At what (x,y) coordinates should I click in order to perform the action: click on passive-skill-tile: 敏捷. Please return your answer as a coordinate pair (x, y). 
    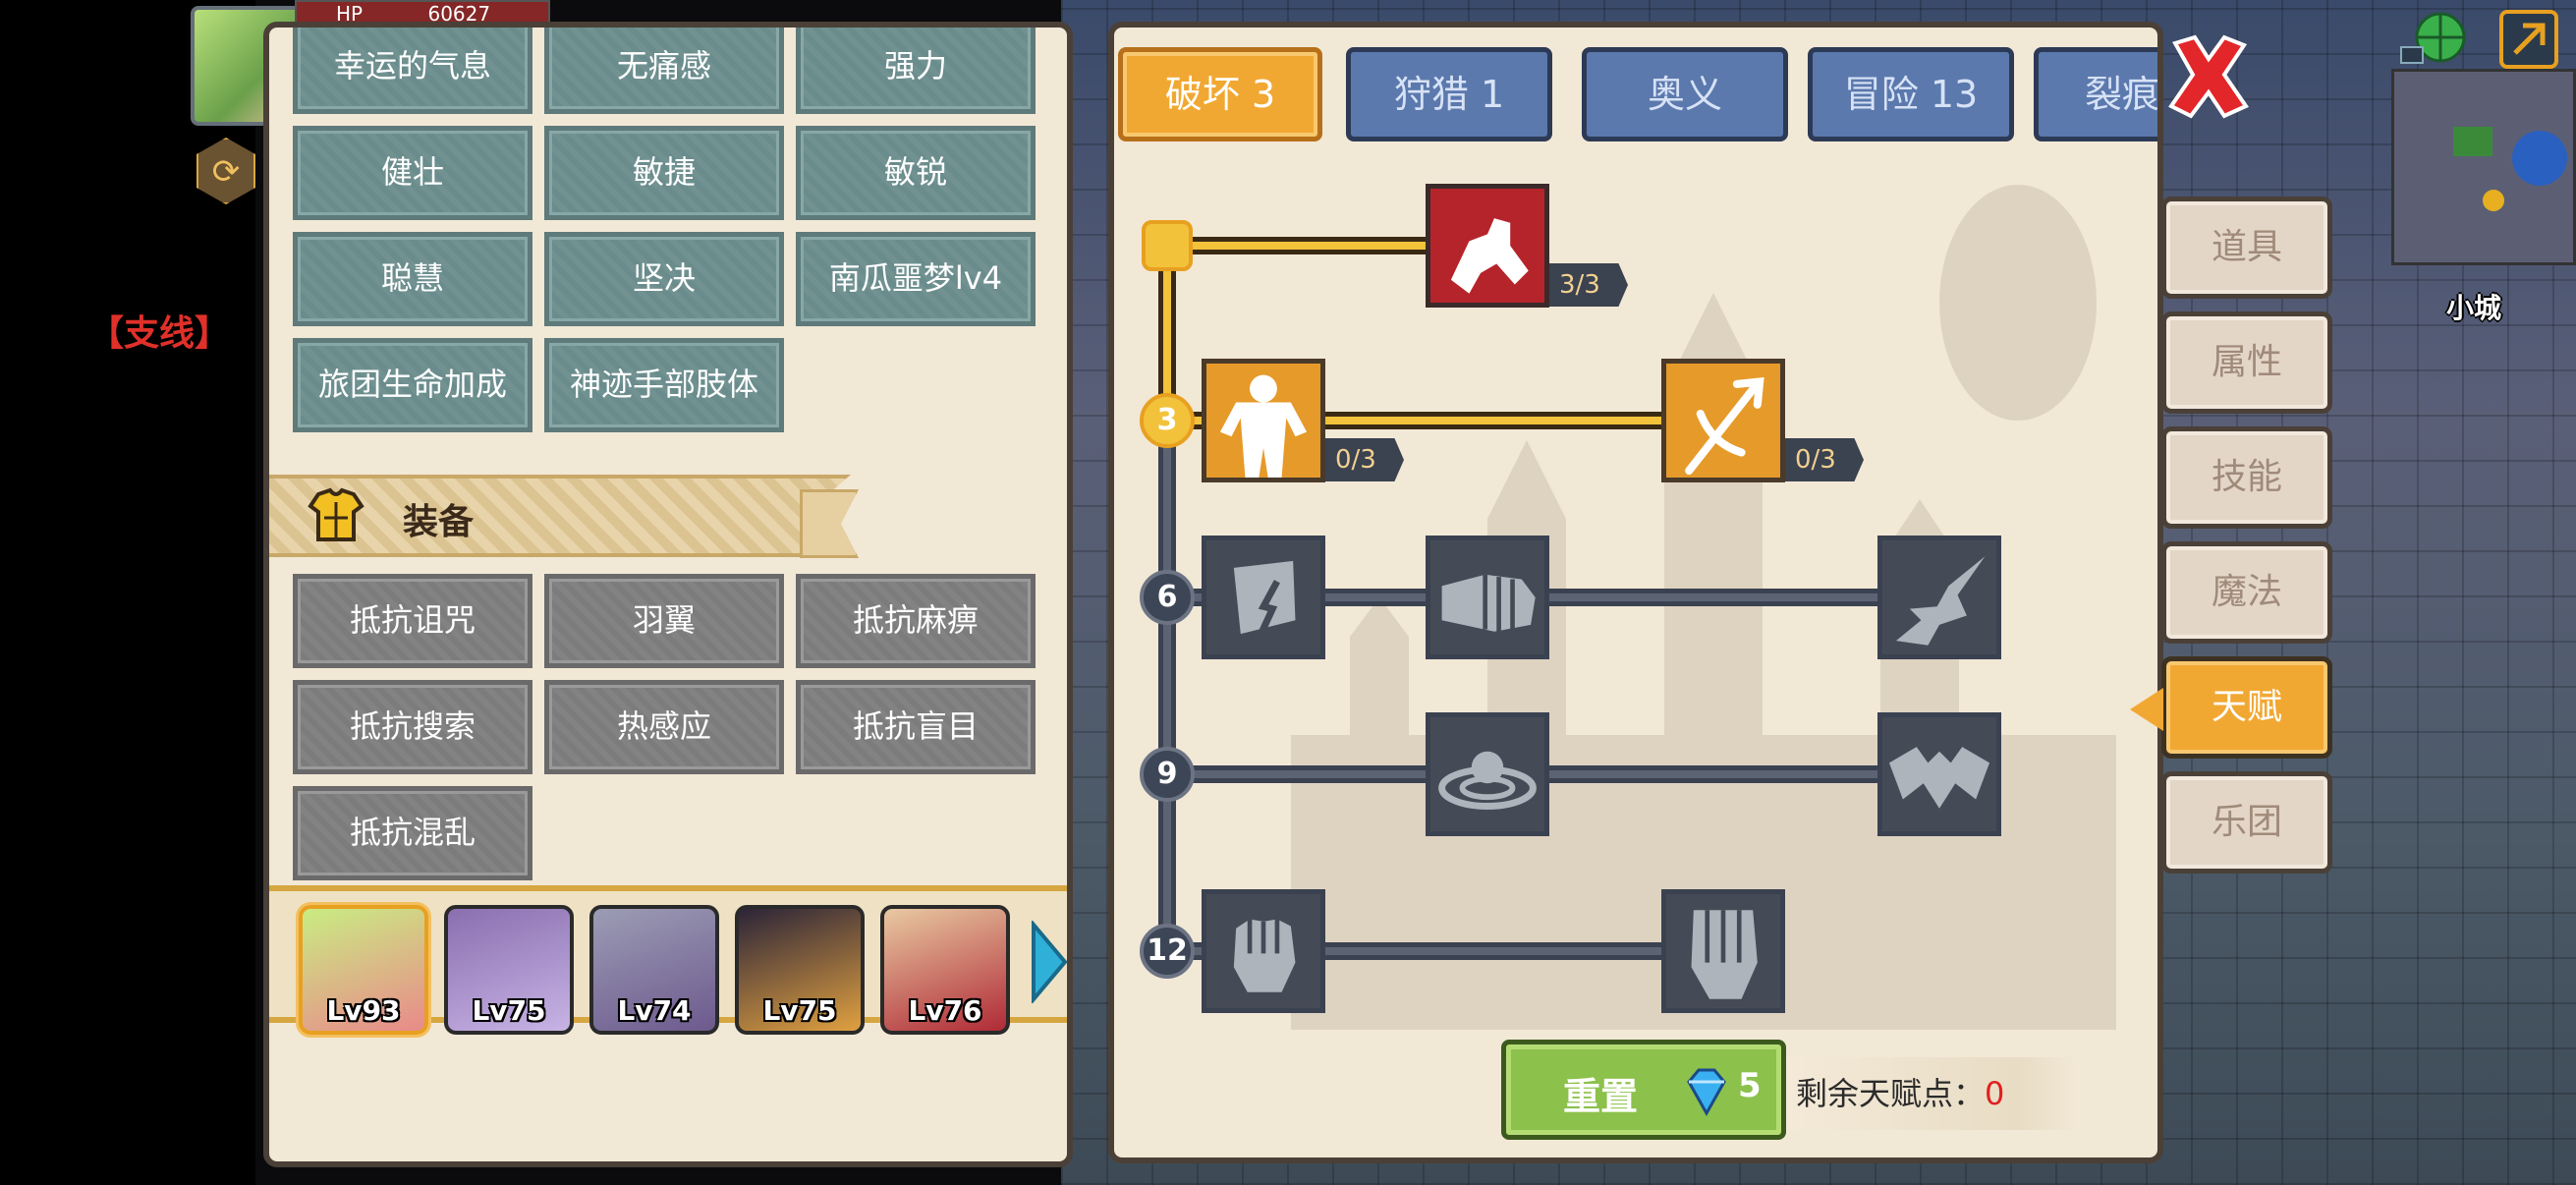
    Looking at the image, I should click on (664, 173).